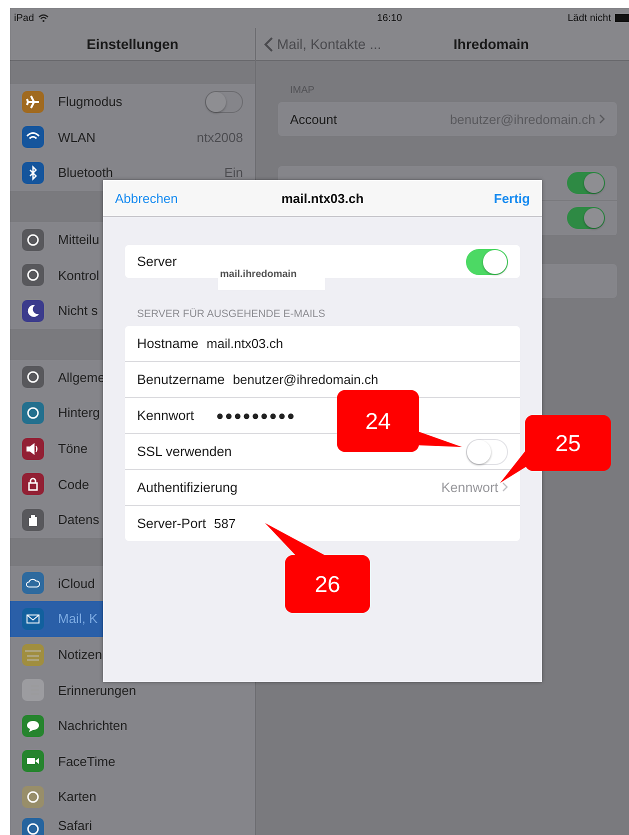 This screenshot has height=835, width=629. I want to click on field-label: Benutzername, so click(181, 379).